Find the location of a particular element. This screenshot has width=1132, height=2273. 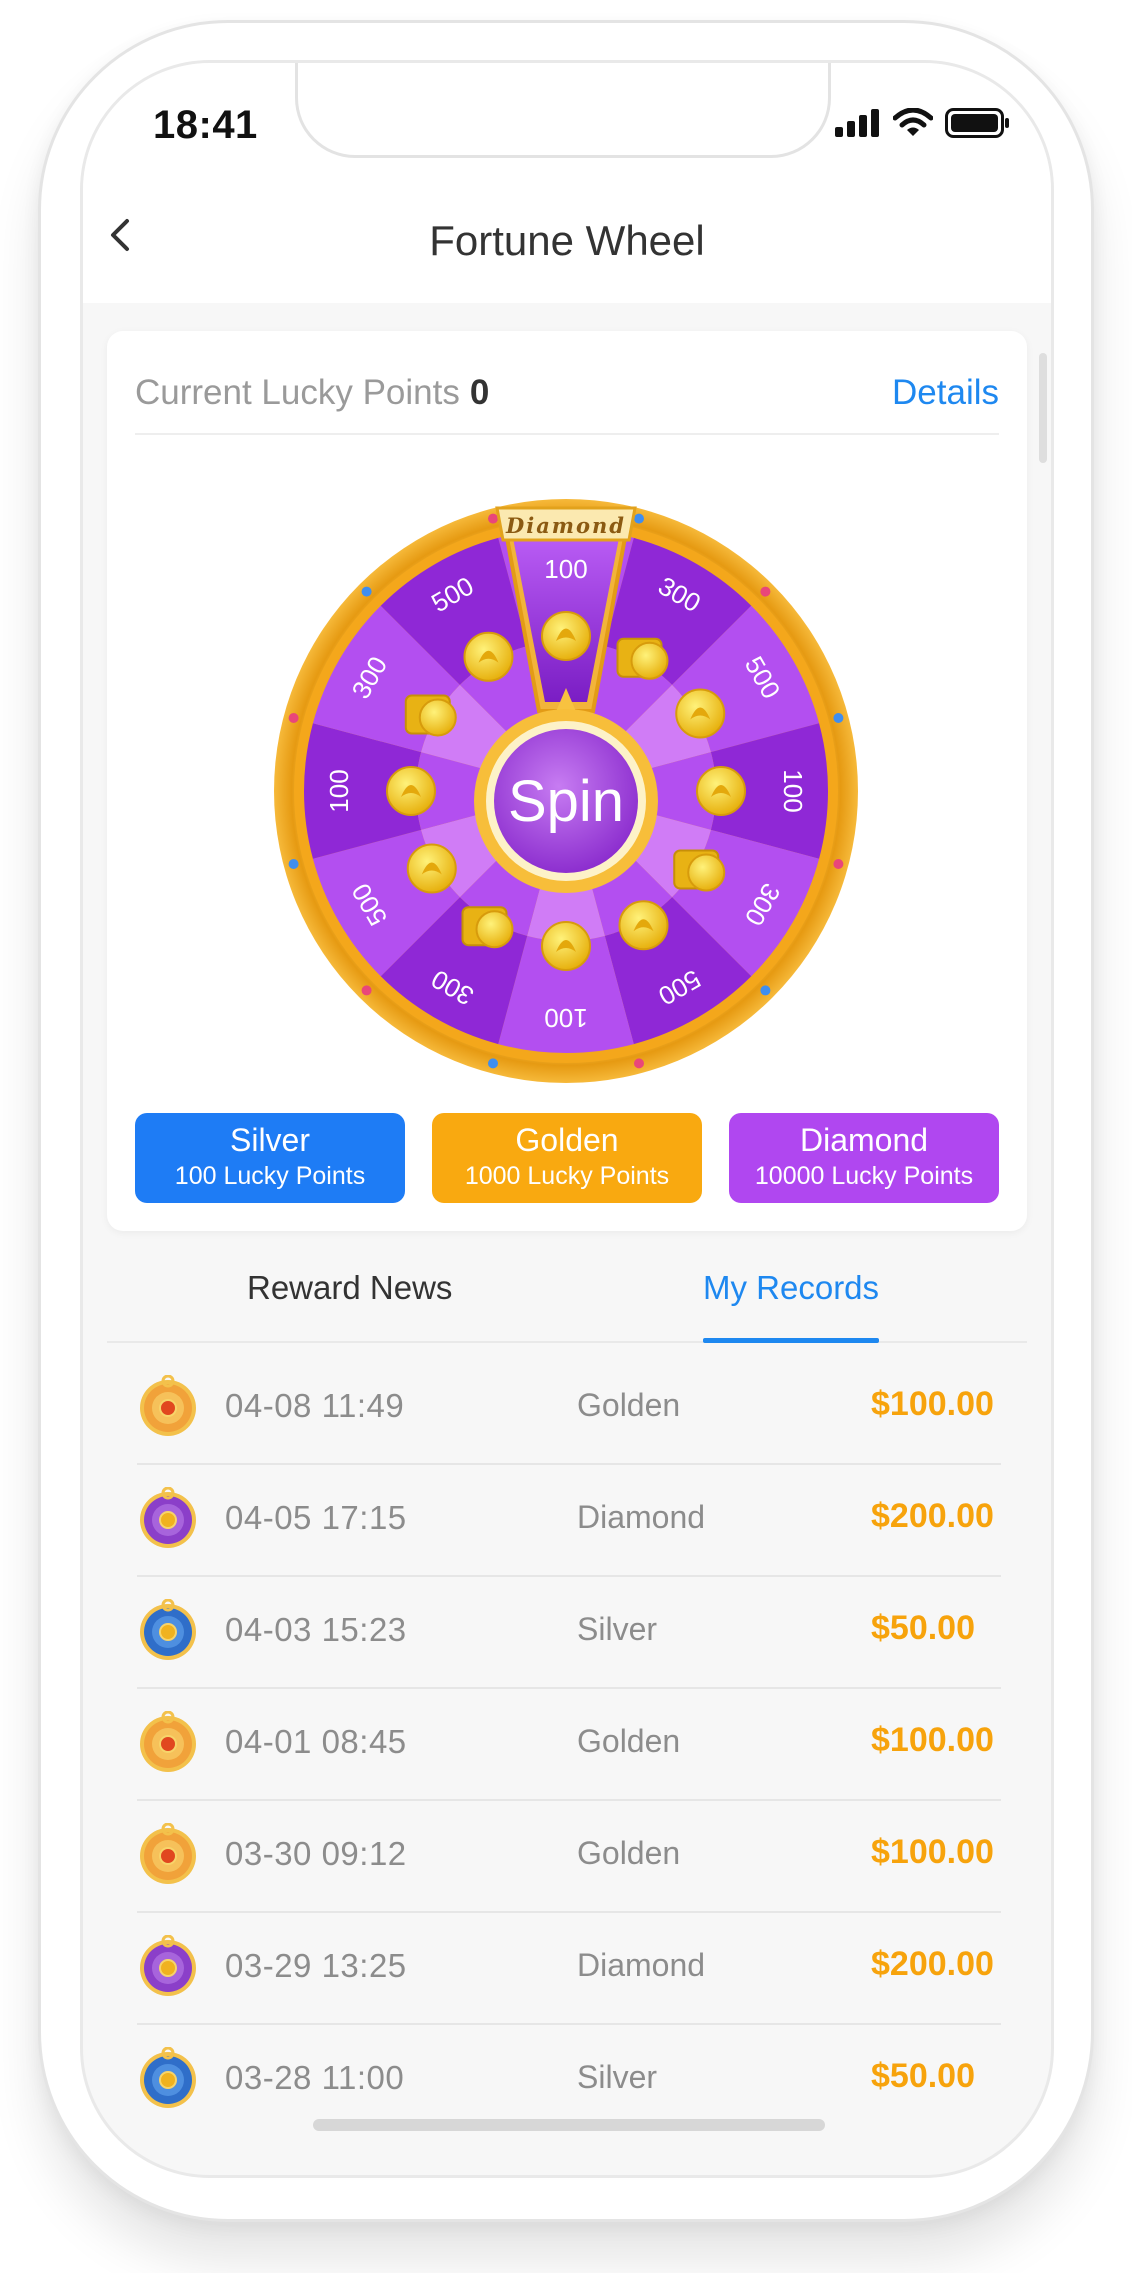

tier-points: 1000 Lucky Points is located at coordinates (567, 1176).